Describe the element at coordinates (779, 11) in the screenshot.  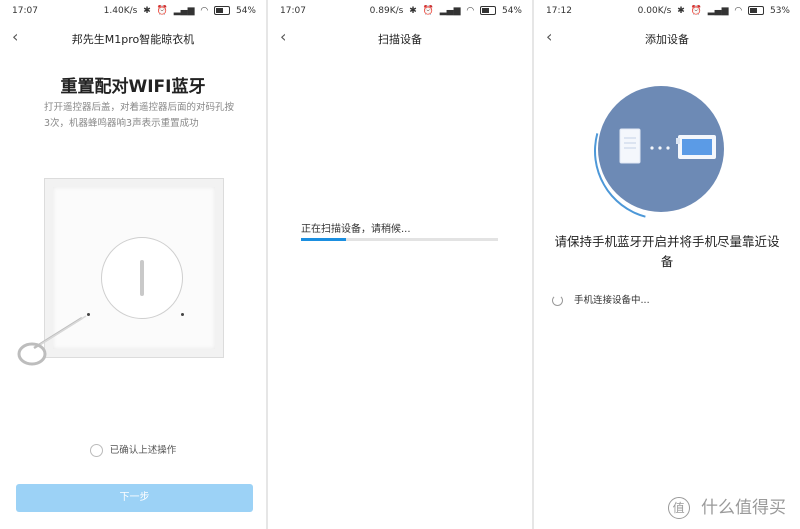
I see `battery-level: 53%` at that location.